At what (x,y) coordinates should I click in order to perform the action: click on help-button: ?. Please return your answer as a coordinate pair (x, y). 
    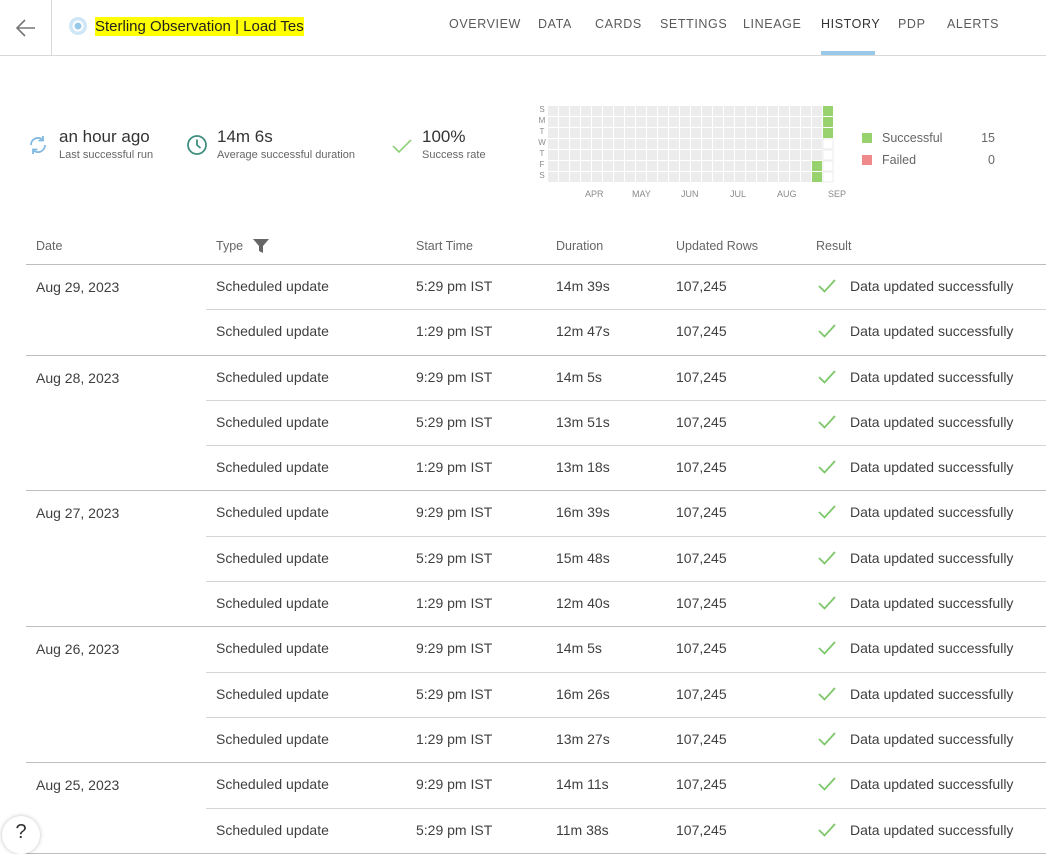
    Looking at the image, I should click on (21, 835).